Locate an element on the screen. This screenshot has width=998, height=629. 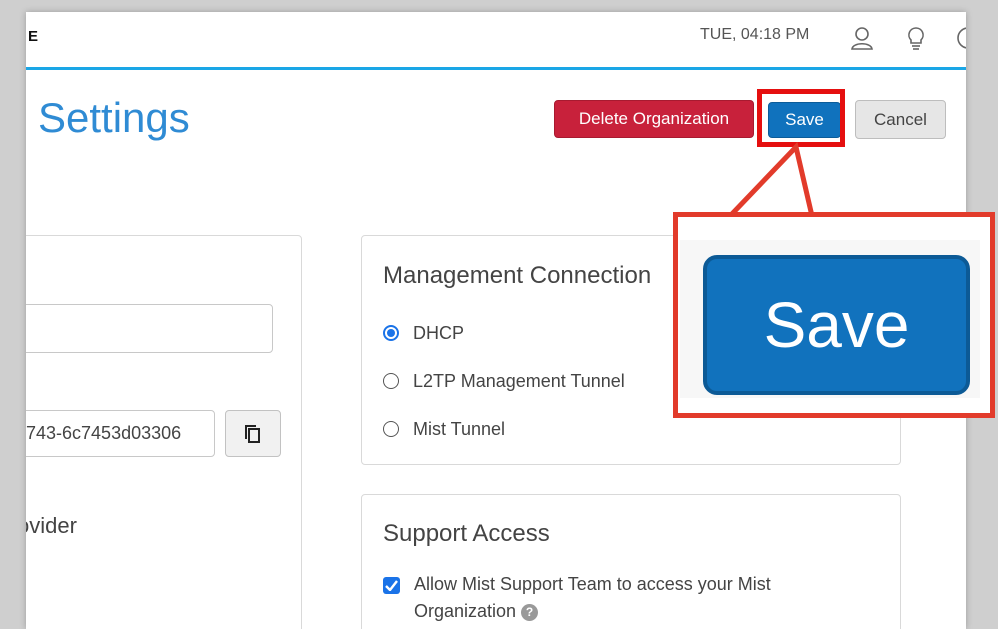
radio-l2tp: L2TP Management Tunnel is located at coordinates (504, 381).